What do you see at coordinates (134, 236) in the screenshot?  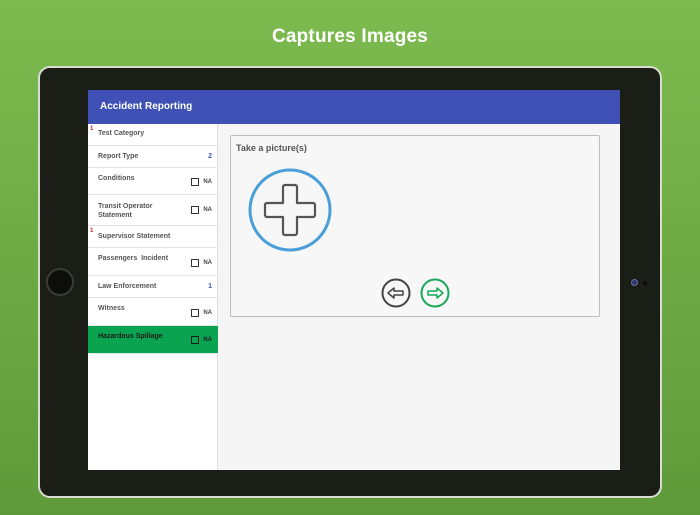 I see `sidebar-item-label: Supervisor Statement` at bounding box center [134, 236].